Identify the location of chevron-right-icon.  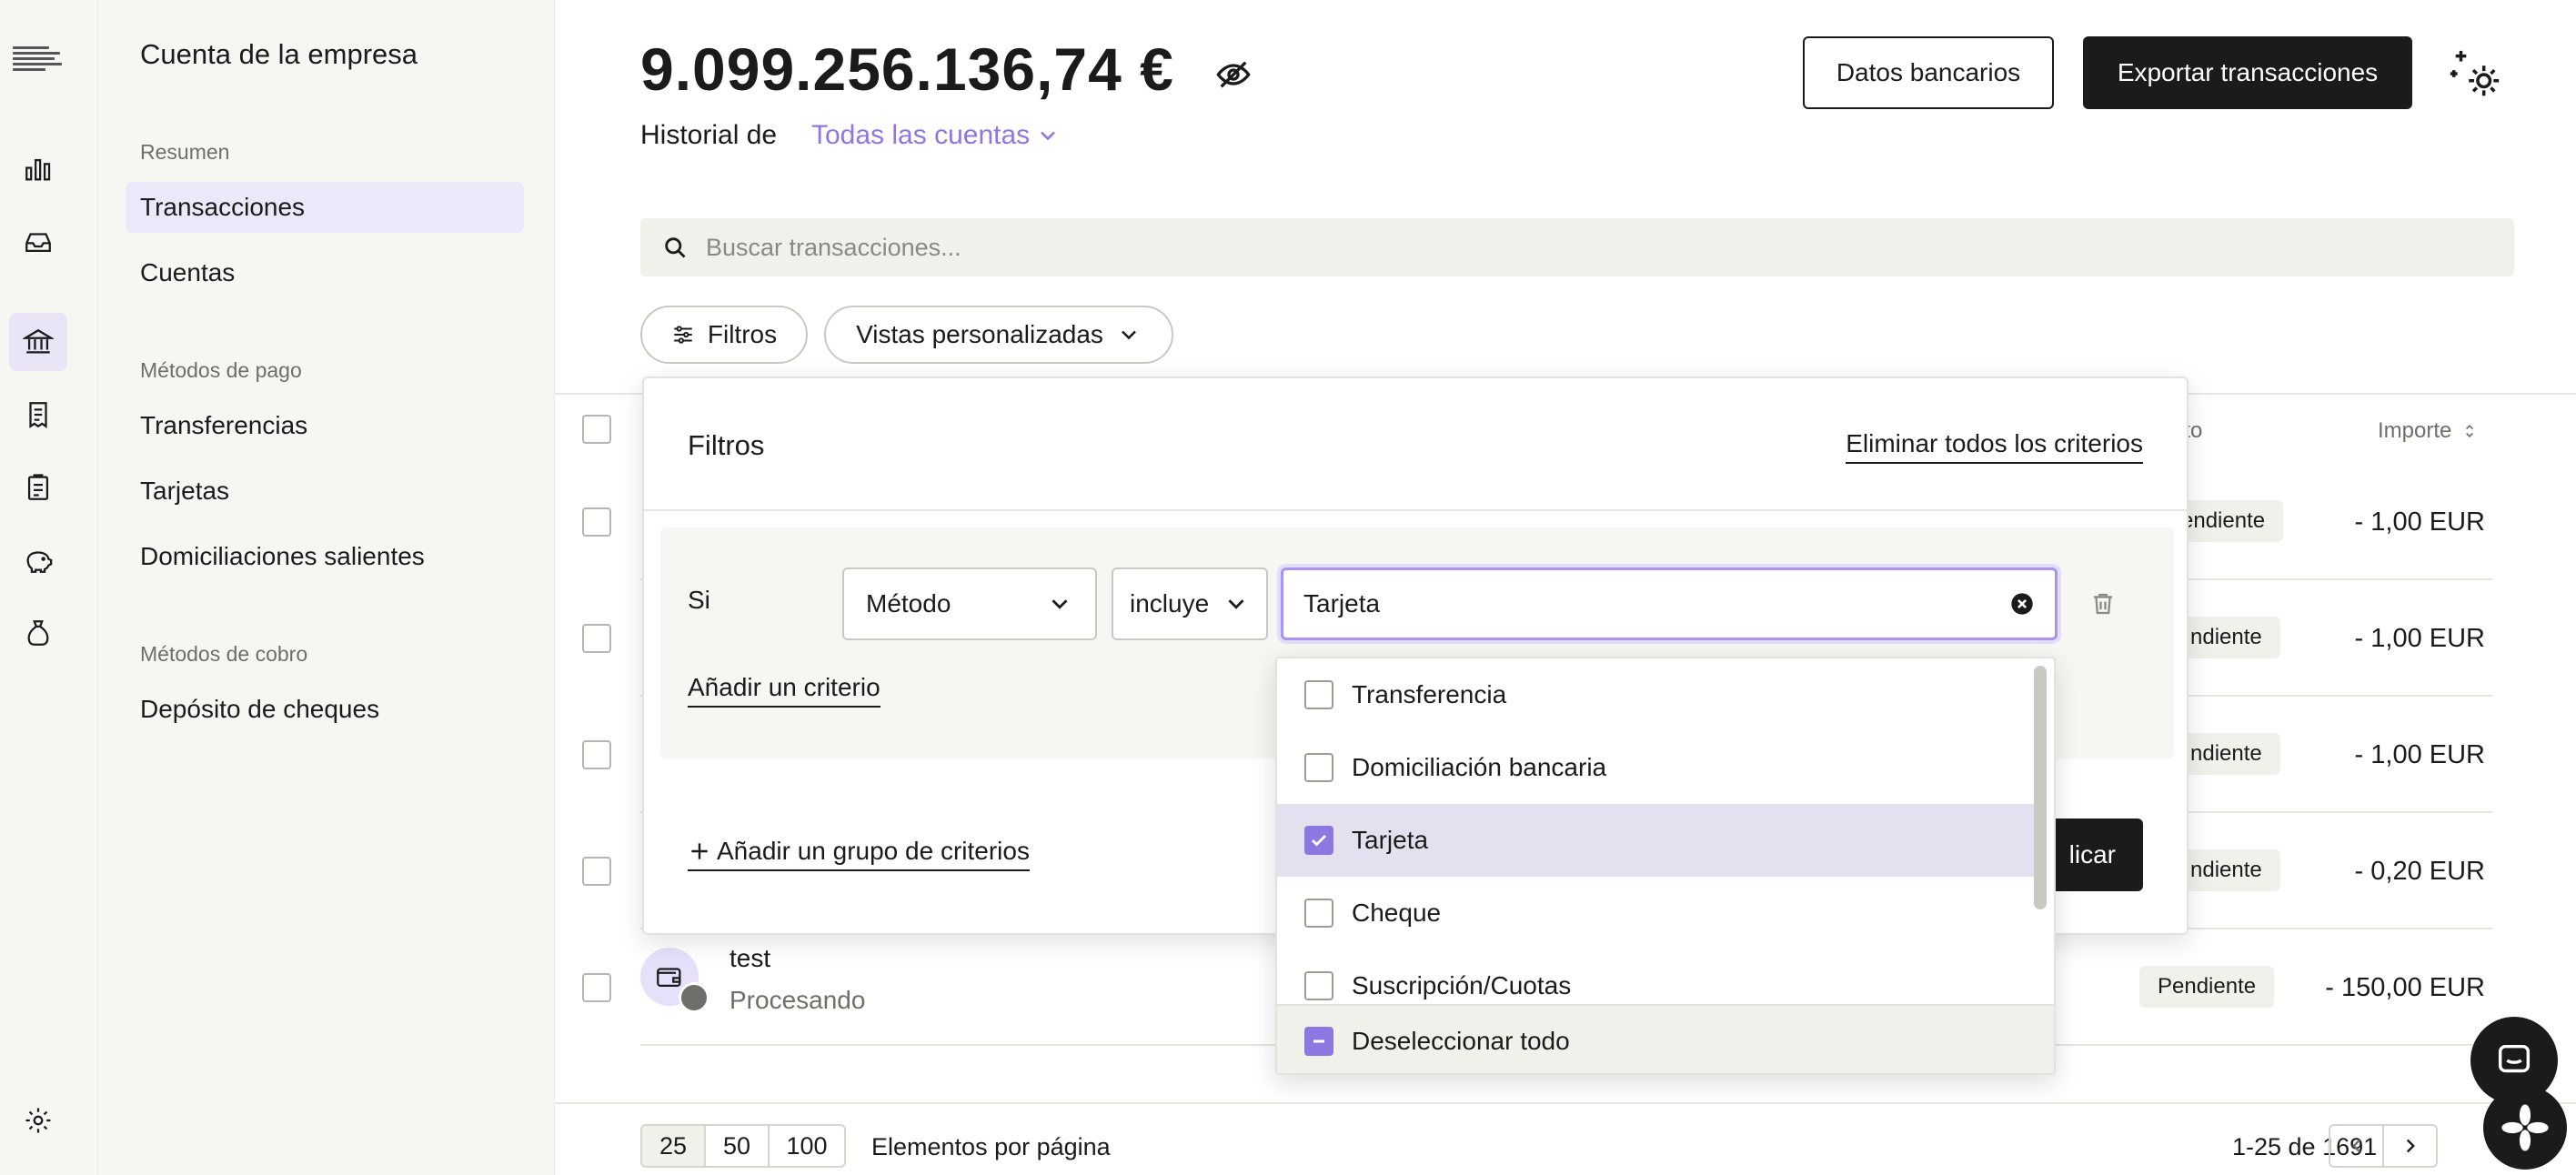
(2410, 1146).